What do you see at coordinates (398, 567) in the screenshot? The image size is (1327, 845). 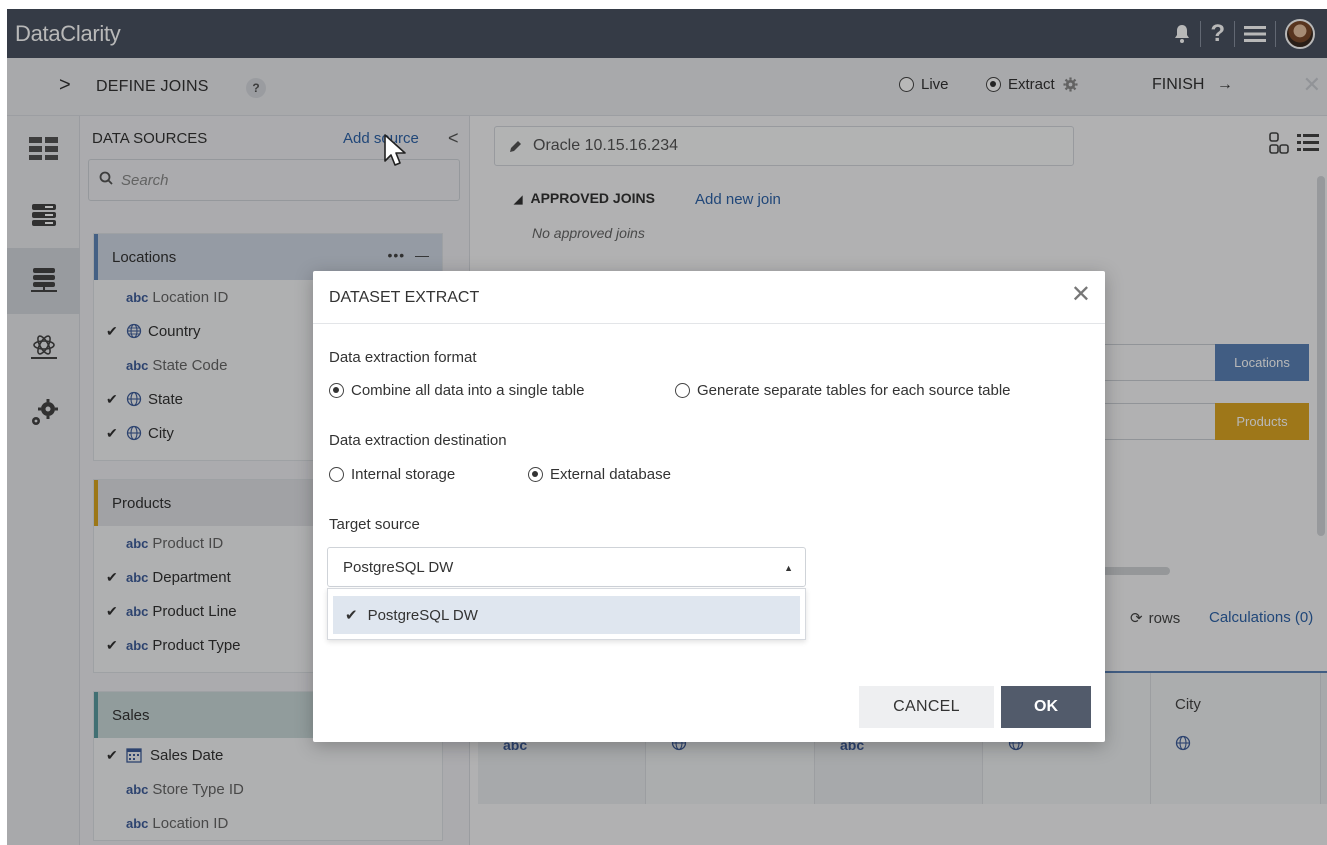 I see `select-value: PostgreSQL DW` at bounding box center [398, 567].